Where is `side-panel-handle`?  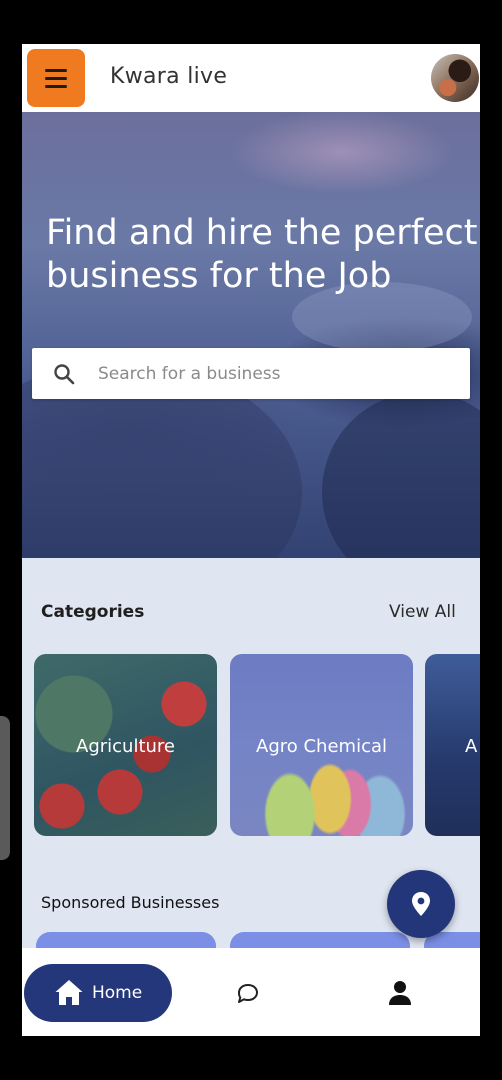 side-panel-handle is located at coordinates (5, 788).